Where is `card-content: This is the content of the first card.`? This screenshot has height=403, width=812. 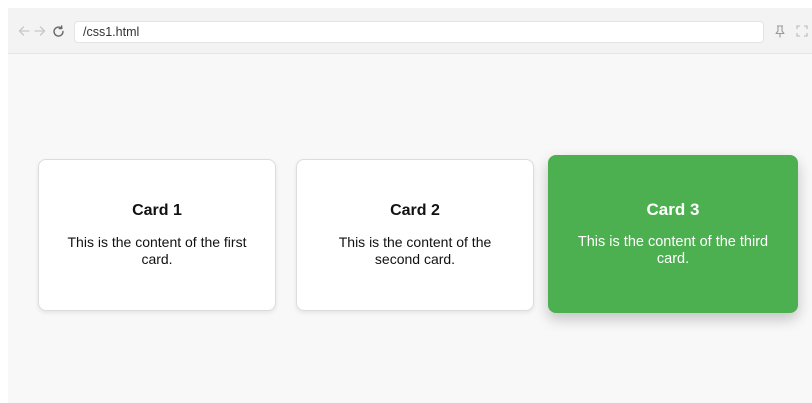 card-content: This is the content of the first card. is located at coordinates (157, 250).